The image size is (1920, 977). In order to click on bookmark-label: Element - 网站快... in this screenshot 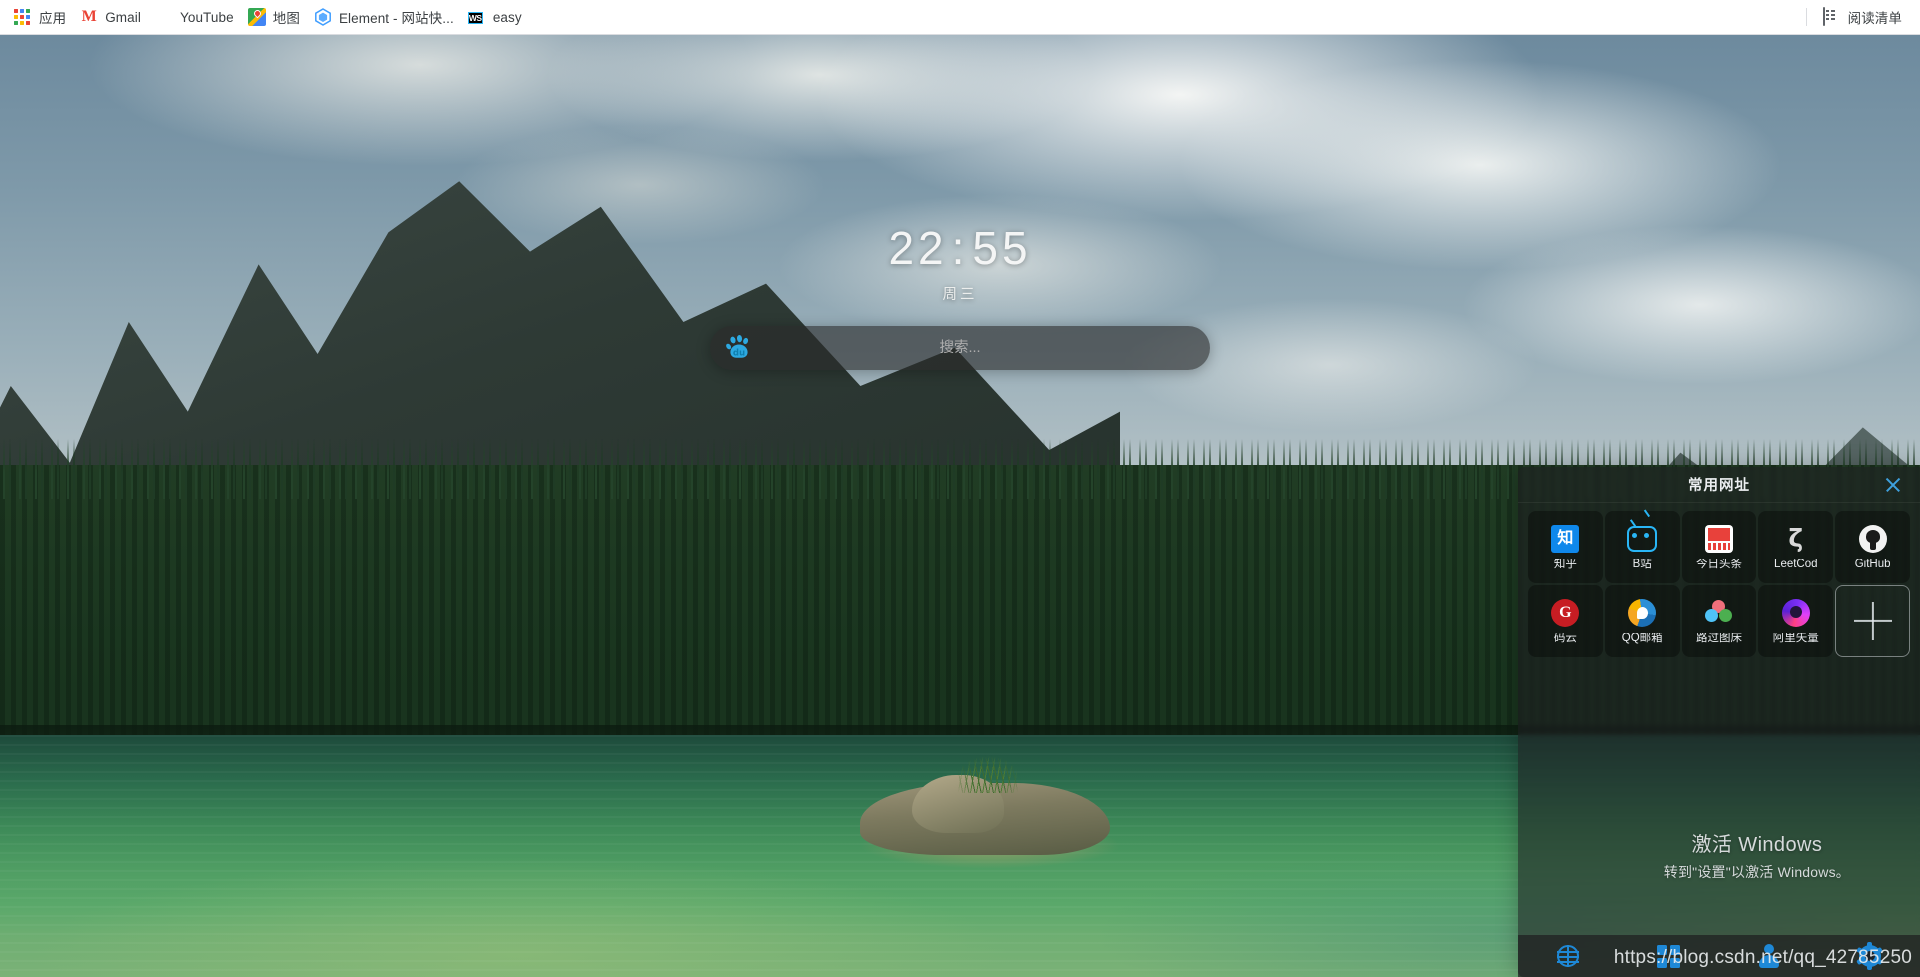, I will do `click(396, 18)`.